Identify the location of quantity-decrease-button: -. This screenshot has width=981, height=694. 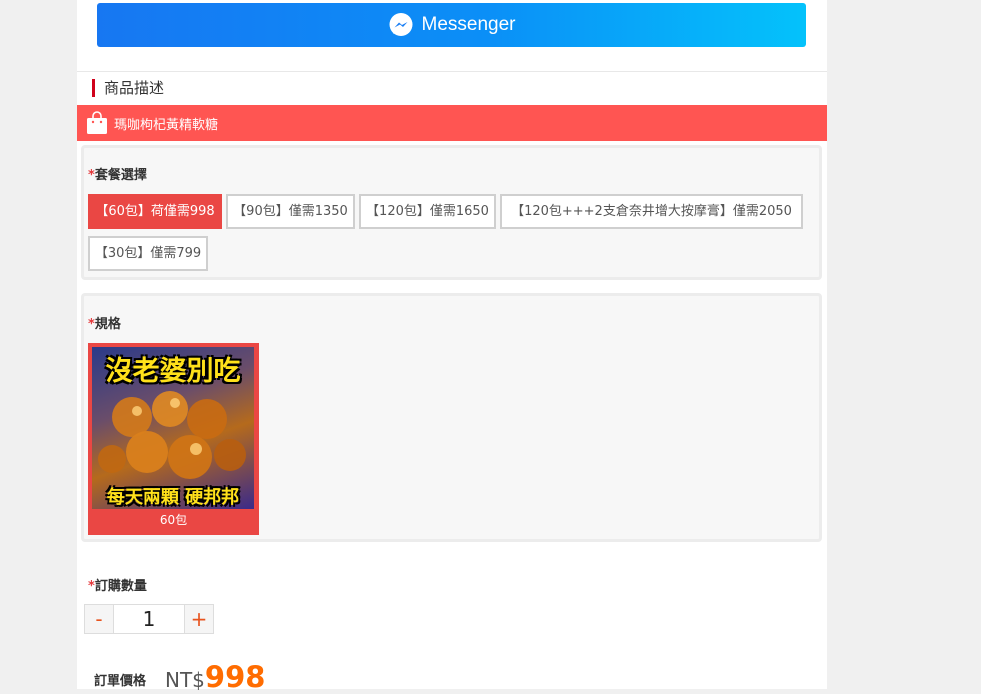
(99, 619).